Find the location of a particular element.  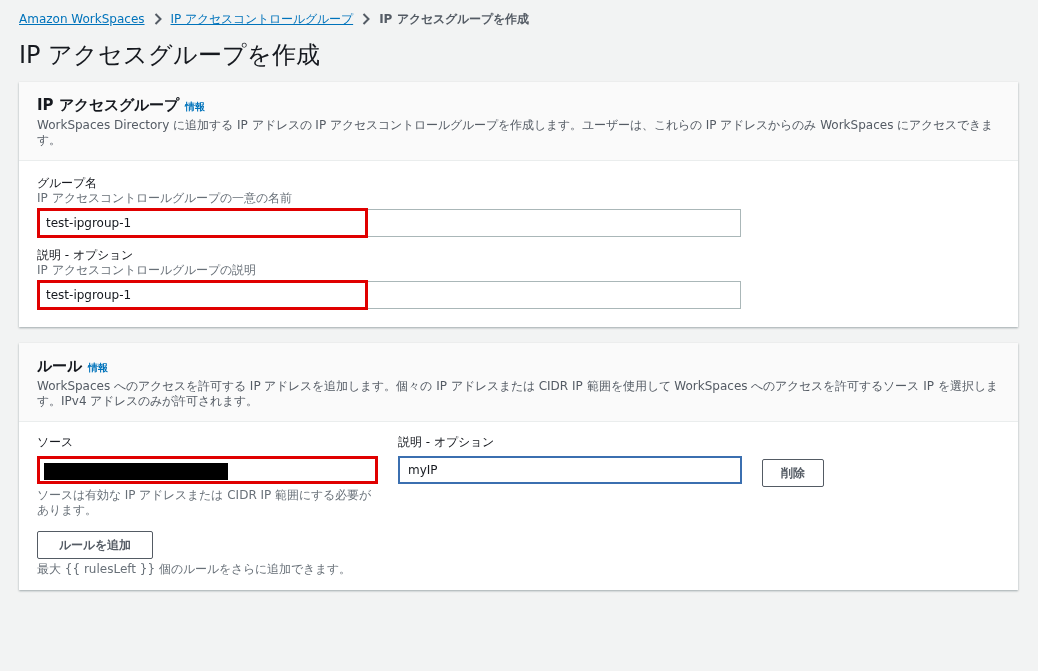

remove-button: 削除 is located at coordinates (793, 473).